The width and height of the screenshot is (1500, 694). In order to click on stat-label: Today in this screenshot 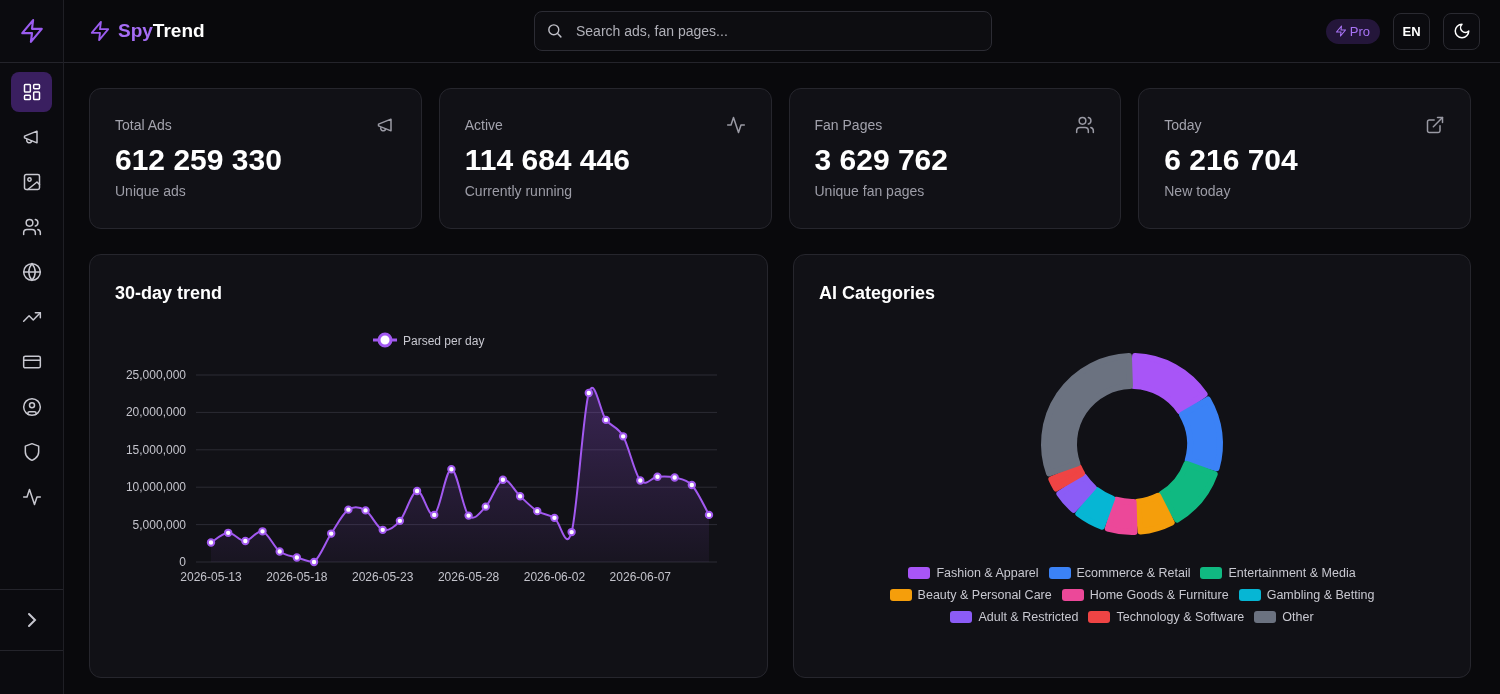, I will do `click(1183, 125)`.